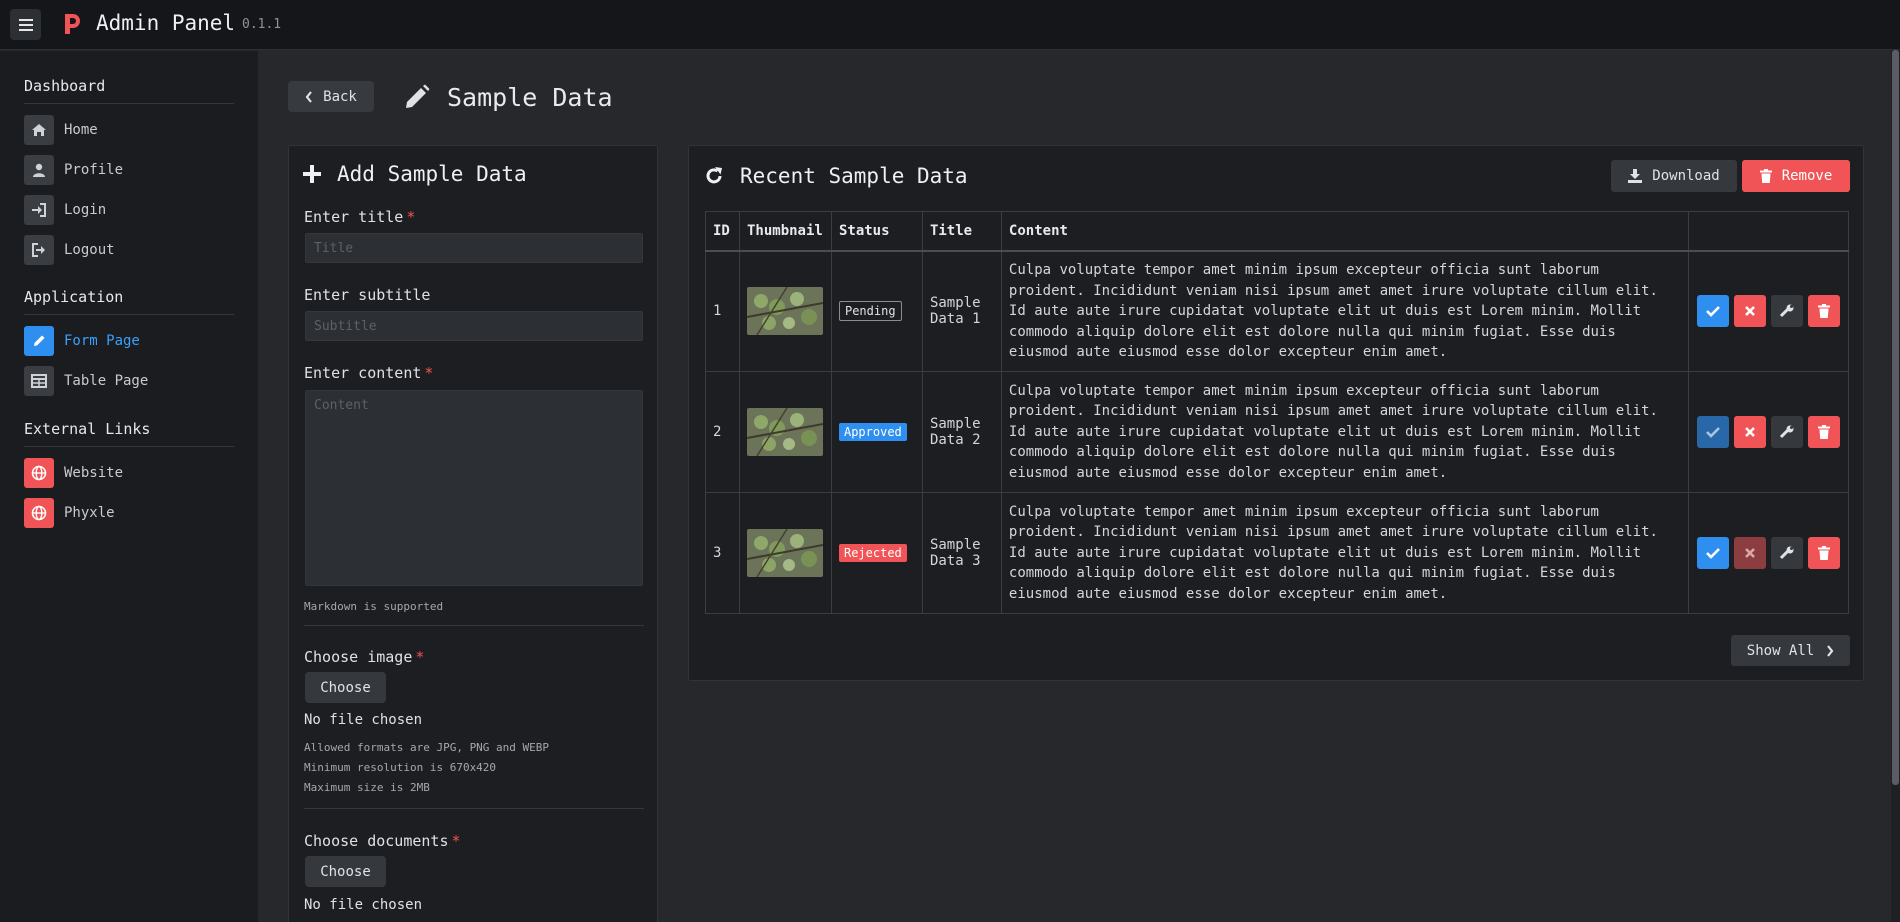 This screenshot has width=1900, height=922. Describe the element at coordinates (331, 96) in the screenshot. I see `back-button: Back` at that location.